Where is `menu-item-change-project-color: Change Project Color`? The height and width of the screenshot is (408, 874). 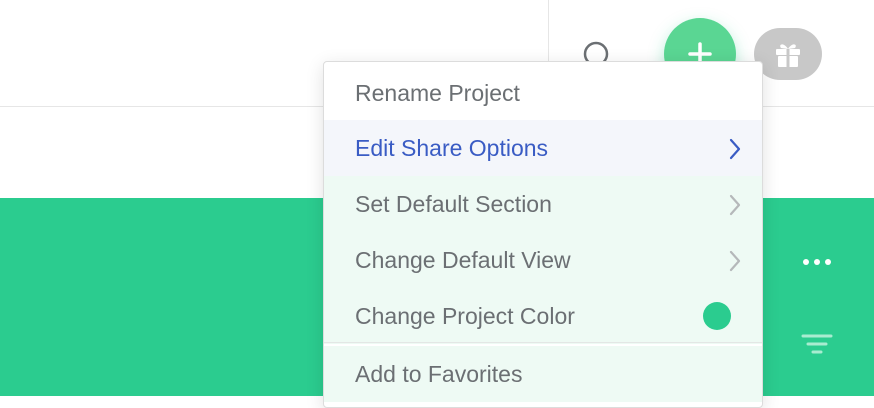
menu-item-change-project-color: Change Project Color is located at coordinates (543, 316).